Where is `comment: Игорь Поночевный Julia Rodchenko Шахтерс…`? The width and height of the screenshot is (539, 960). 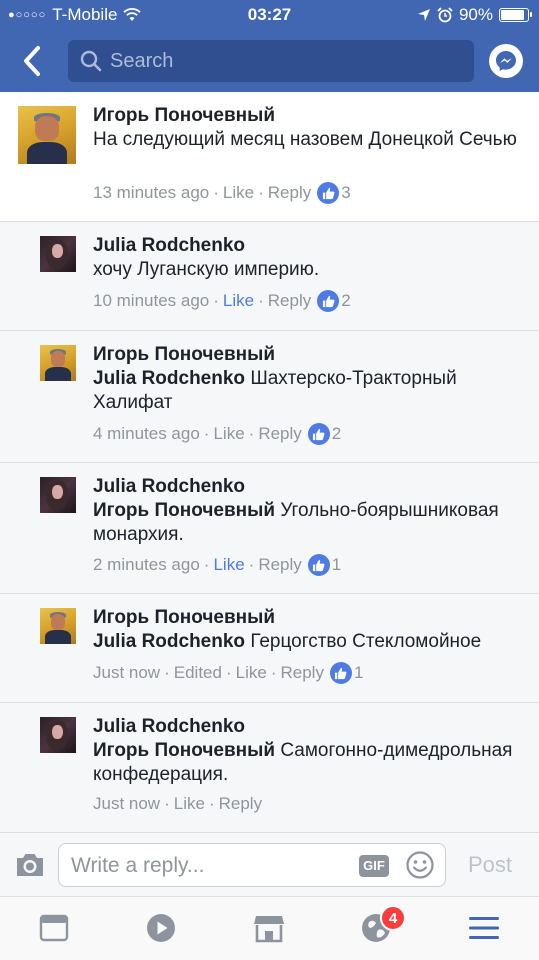
comment: Игорь Поночевный Julia Rodchenko Шахтерс… is located at coordinates (269, 397).